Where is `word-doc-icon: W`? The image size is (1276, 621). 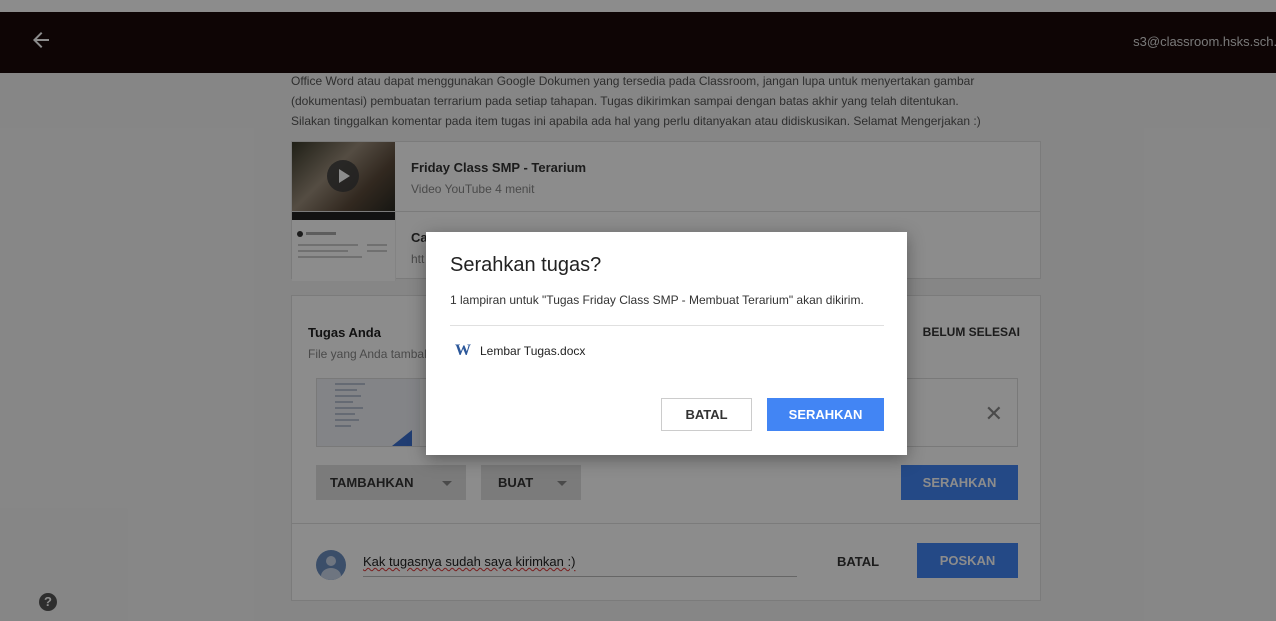
word-doc-icon: W is located at coordinates (463, 350).